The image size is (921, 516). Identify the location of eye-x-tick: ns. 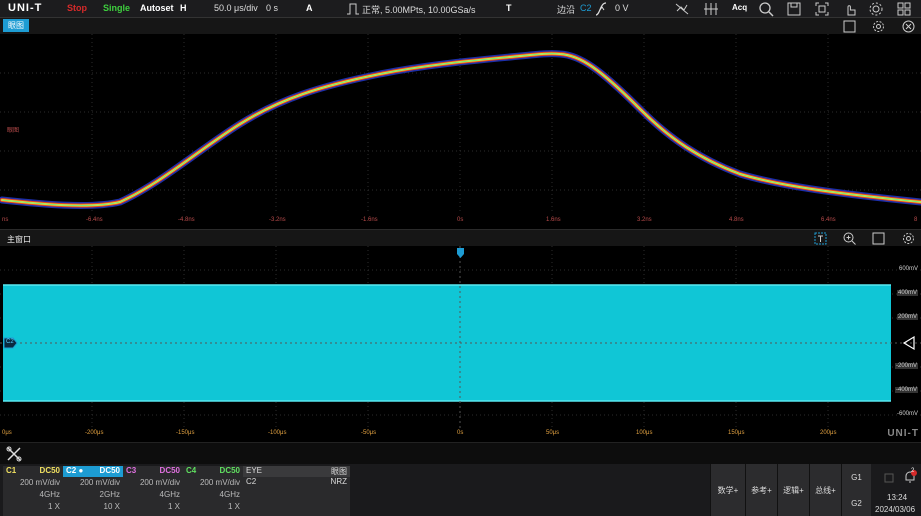
(5, 220).